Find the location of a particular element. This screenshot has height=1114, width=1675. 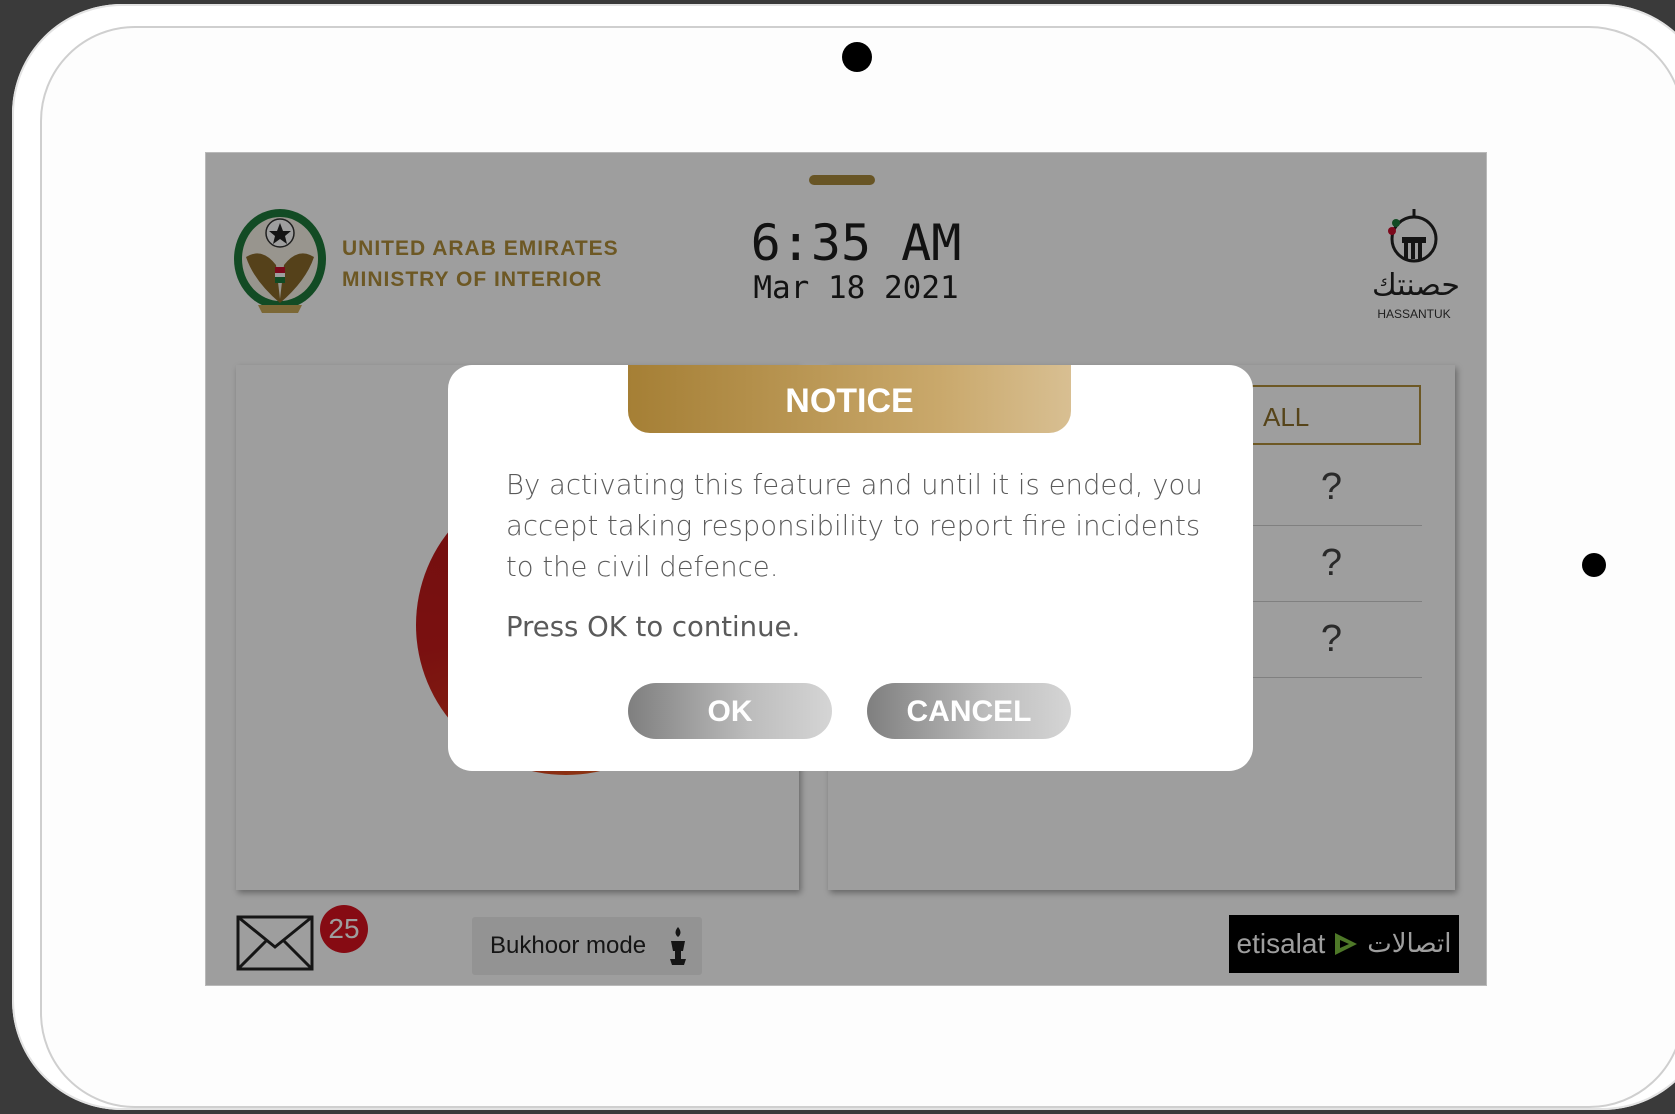

cancel-button: CANCEL is located at coordinates (969, 711).